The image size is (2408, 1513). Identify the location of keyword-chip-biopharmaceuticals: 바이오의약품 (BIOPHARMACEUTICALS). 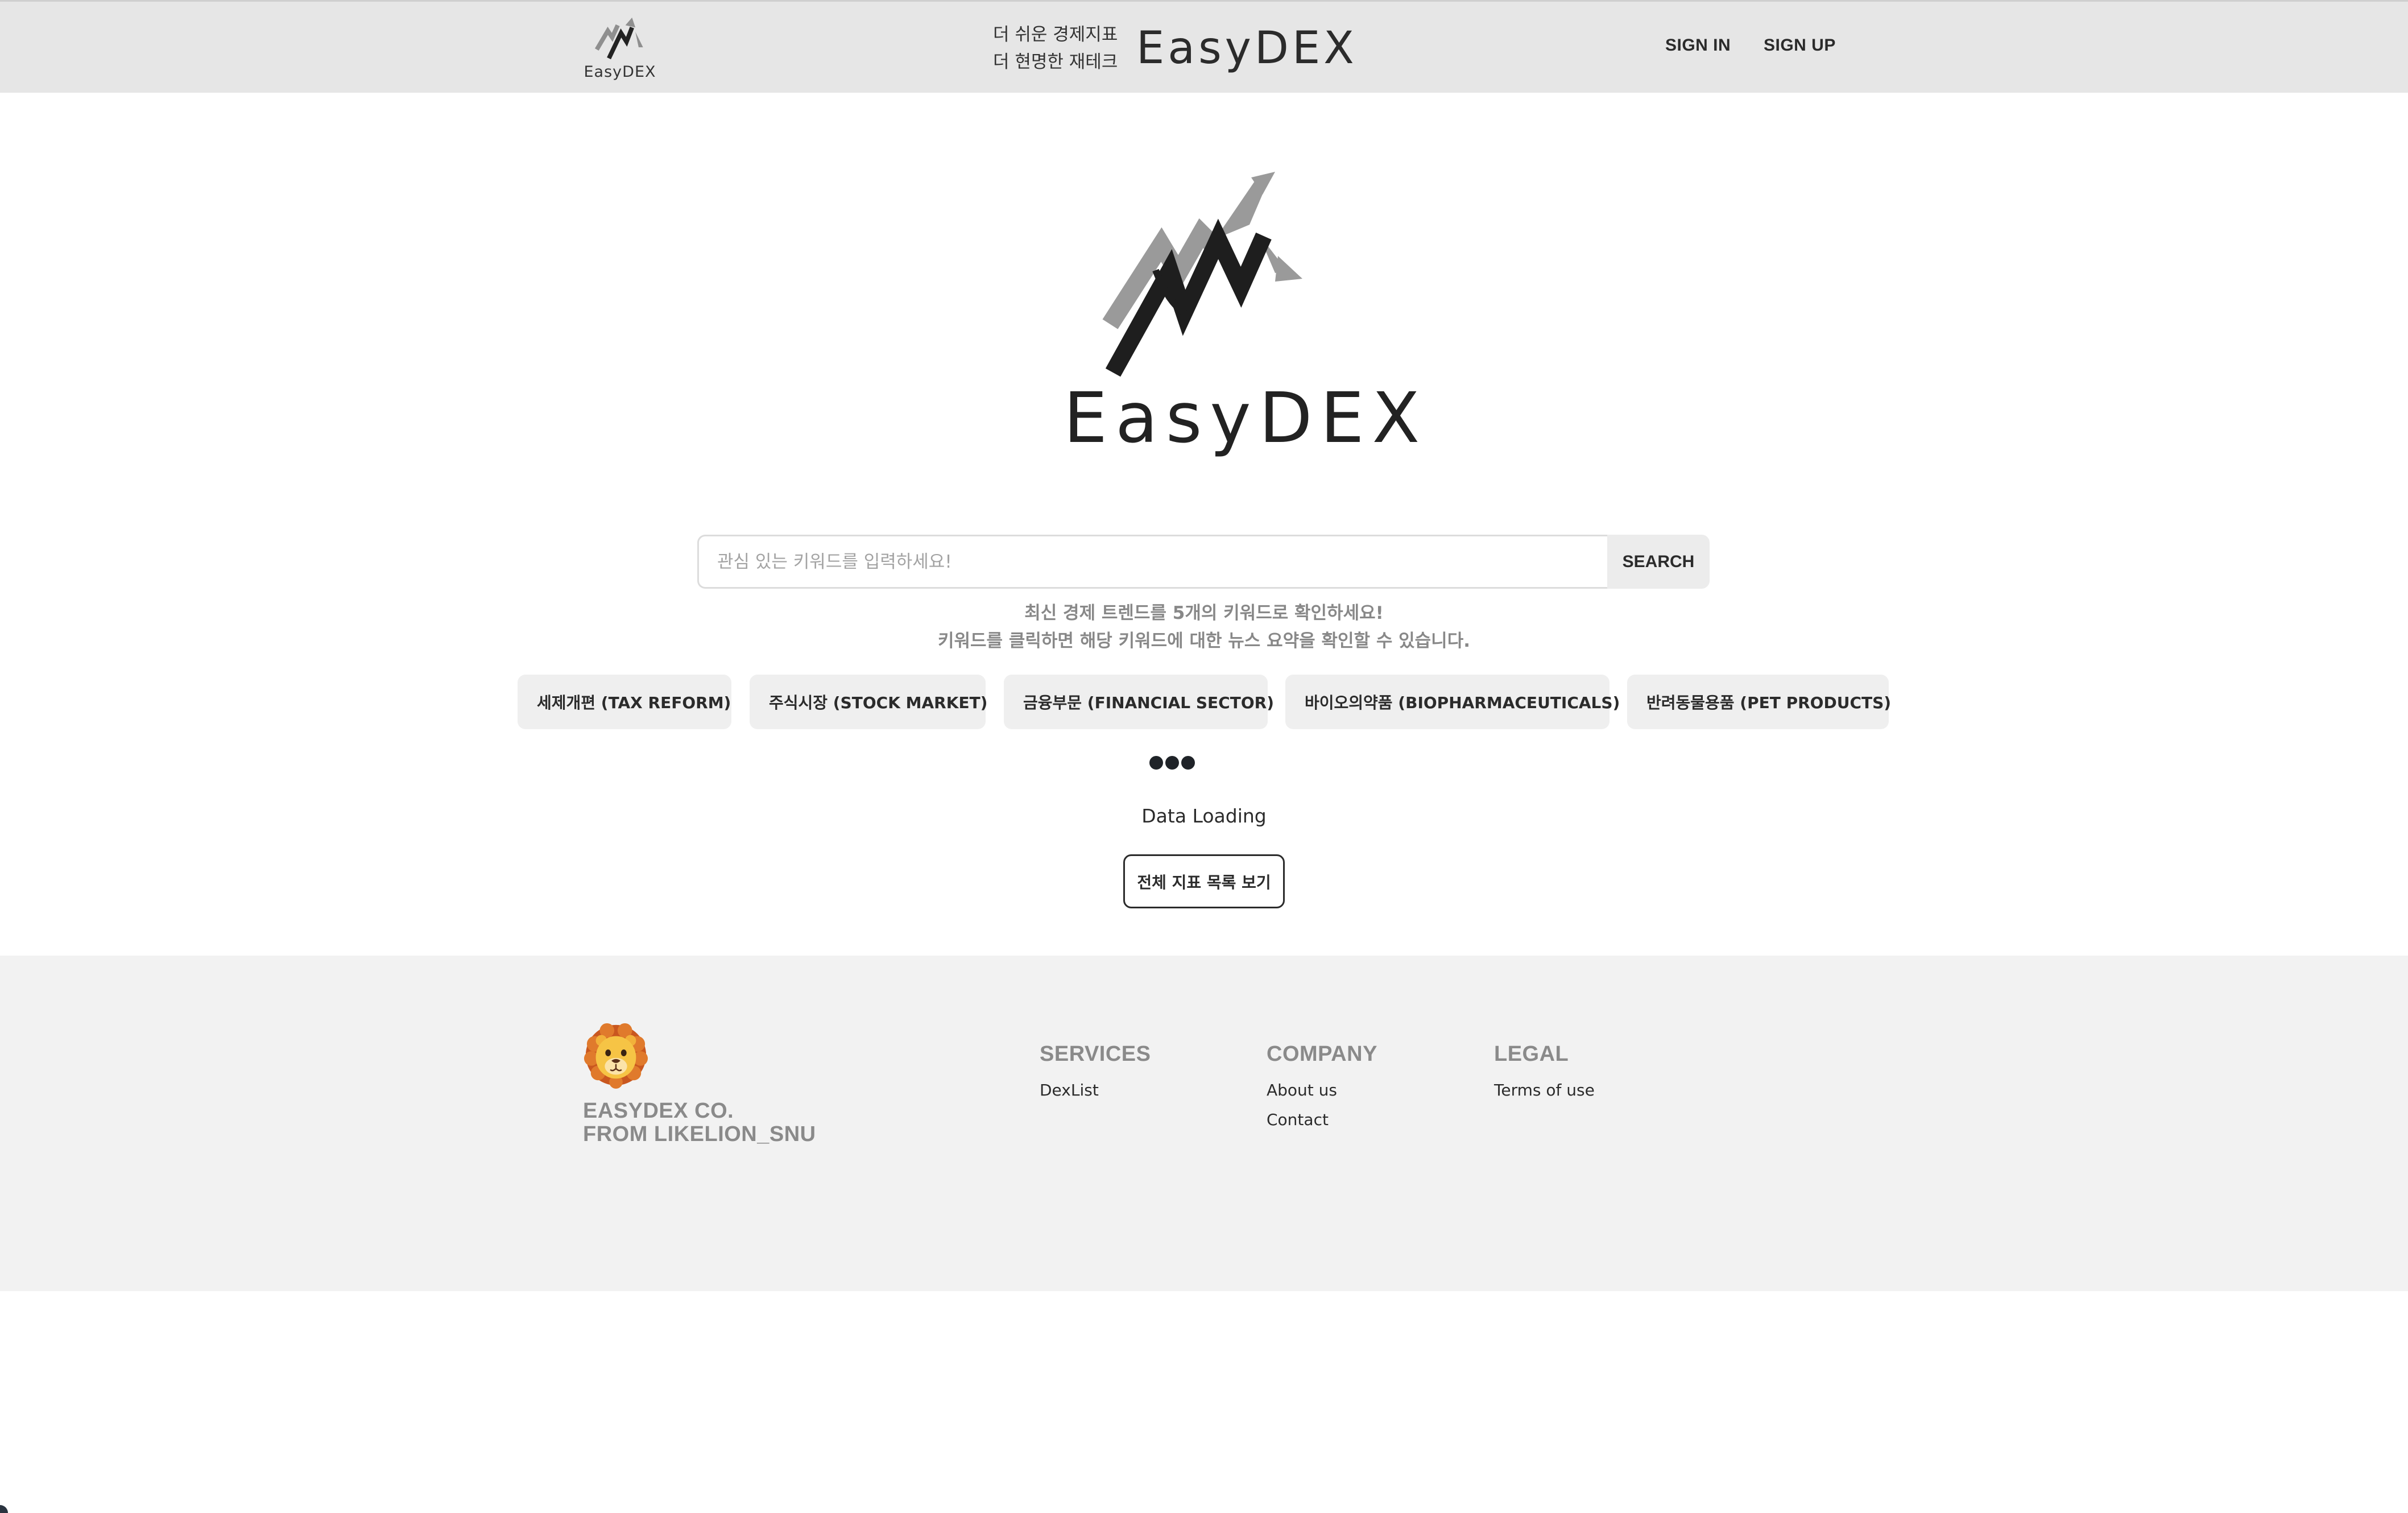
(1452, 702).